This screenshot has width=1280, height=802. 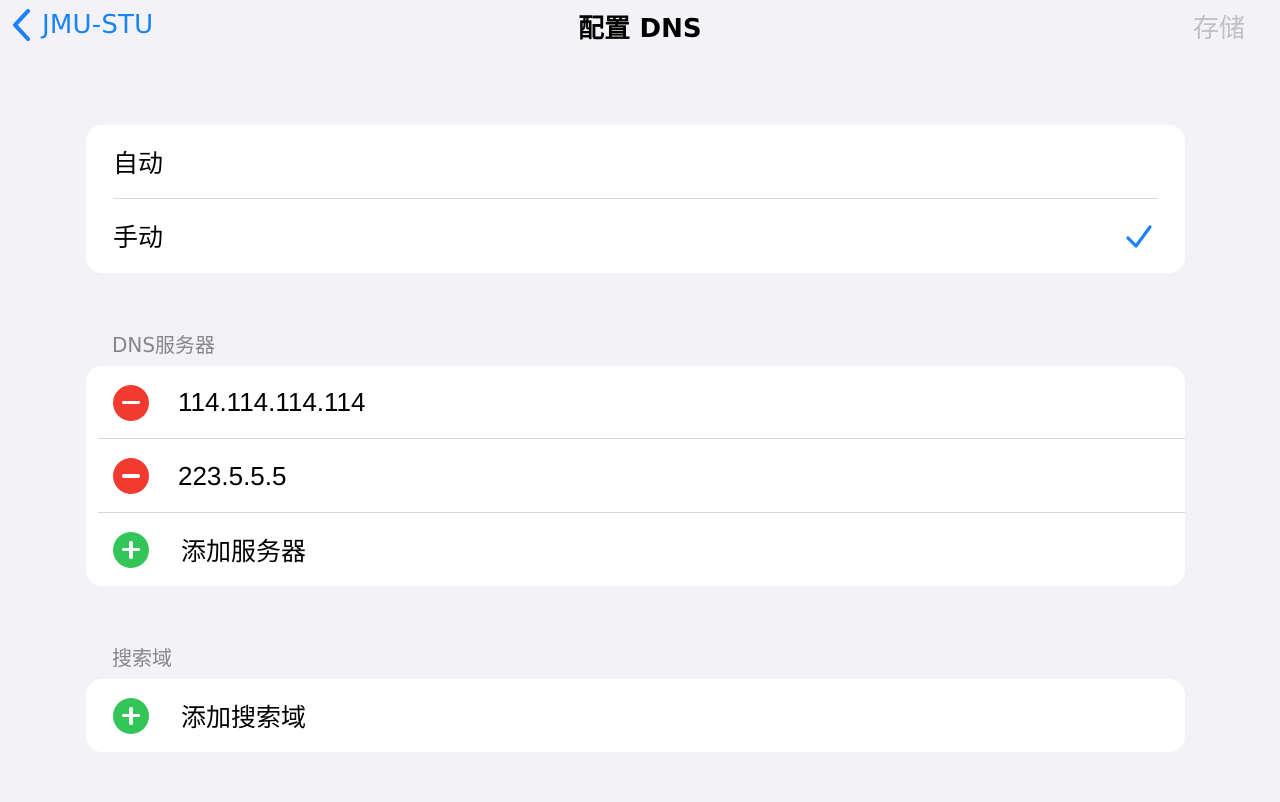 What do you see at coordinates (635, 549) in the screenshot?
I see `add-server-row: 添加服务器` at bounding box center [635, 549].